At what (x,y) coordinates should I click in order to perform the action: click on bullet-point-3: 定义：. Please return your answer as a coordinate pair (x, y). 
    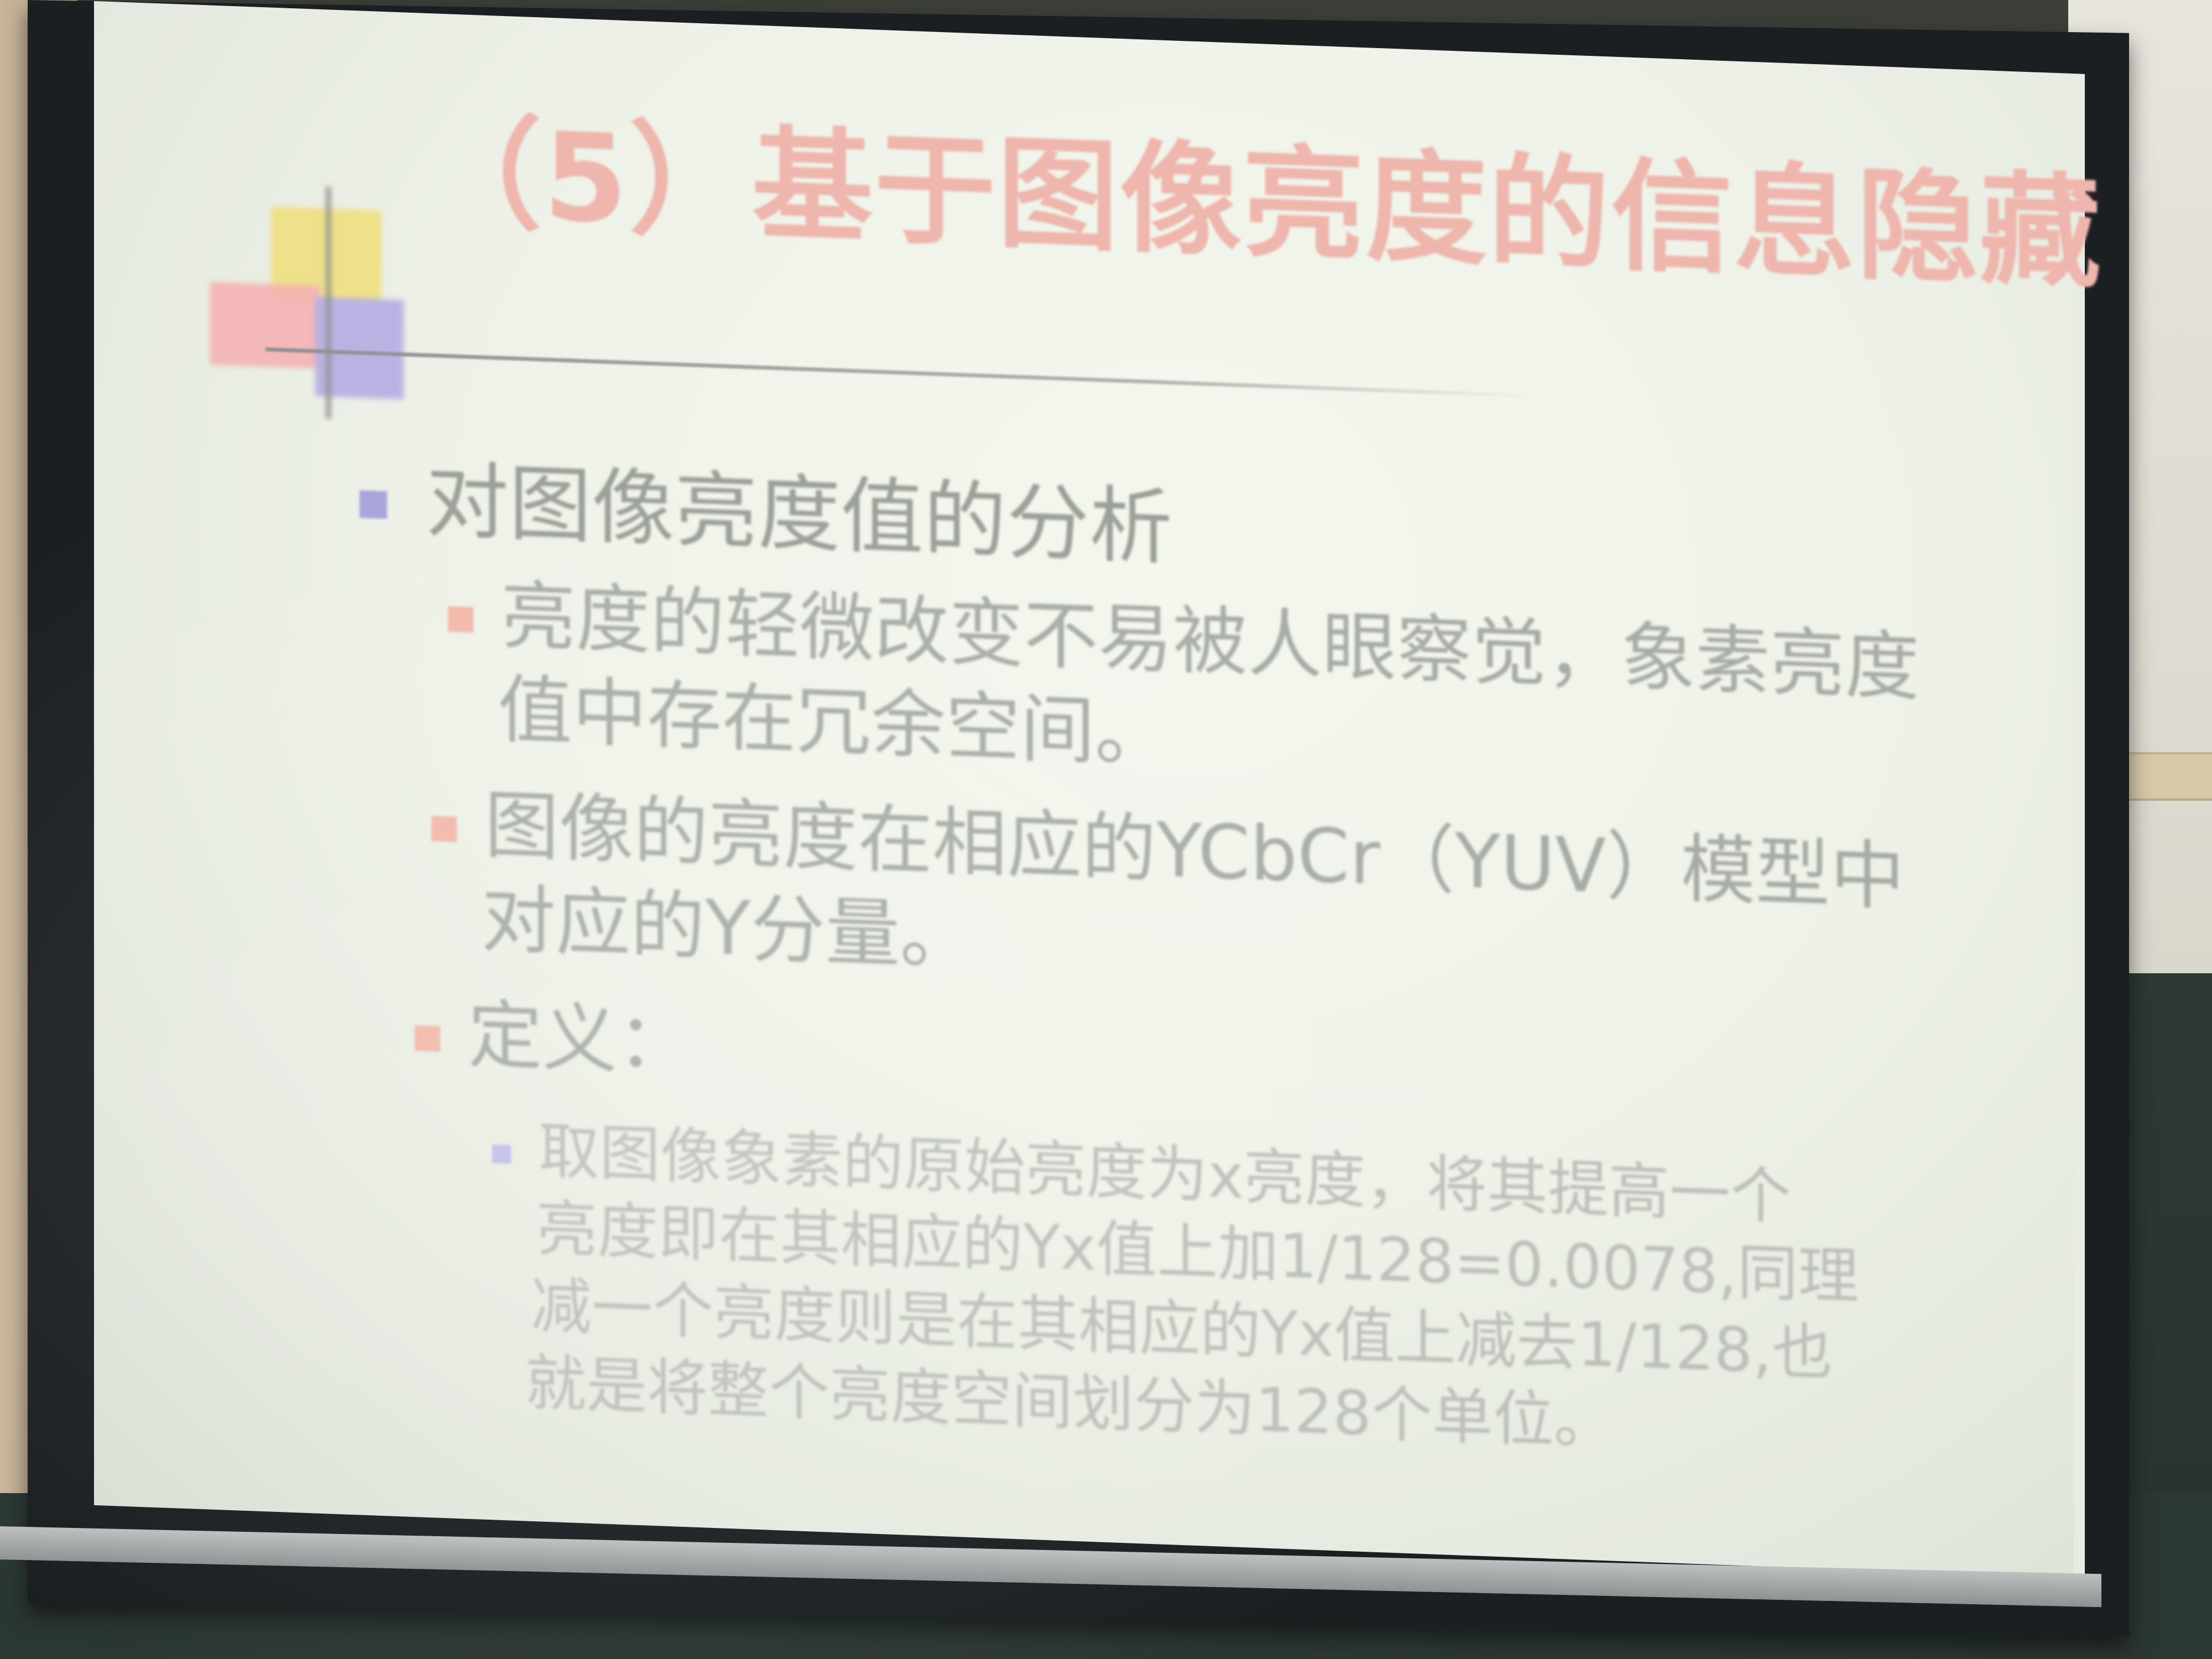
    Looking at the image, I should click on (554, 1038).